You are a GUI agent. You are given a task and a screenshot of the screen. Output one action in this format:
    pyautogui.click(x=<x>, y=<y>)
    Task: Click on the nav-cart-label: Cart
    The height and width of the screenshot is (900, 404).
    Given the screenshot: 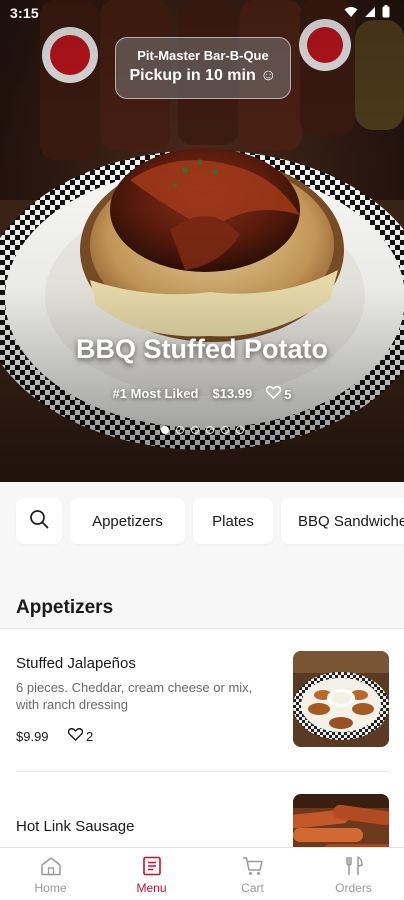 What is the action you would take?
    pyautogui.click(x=252, y=888)
    